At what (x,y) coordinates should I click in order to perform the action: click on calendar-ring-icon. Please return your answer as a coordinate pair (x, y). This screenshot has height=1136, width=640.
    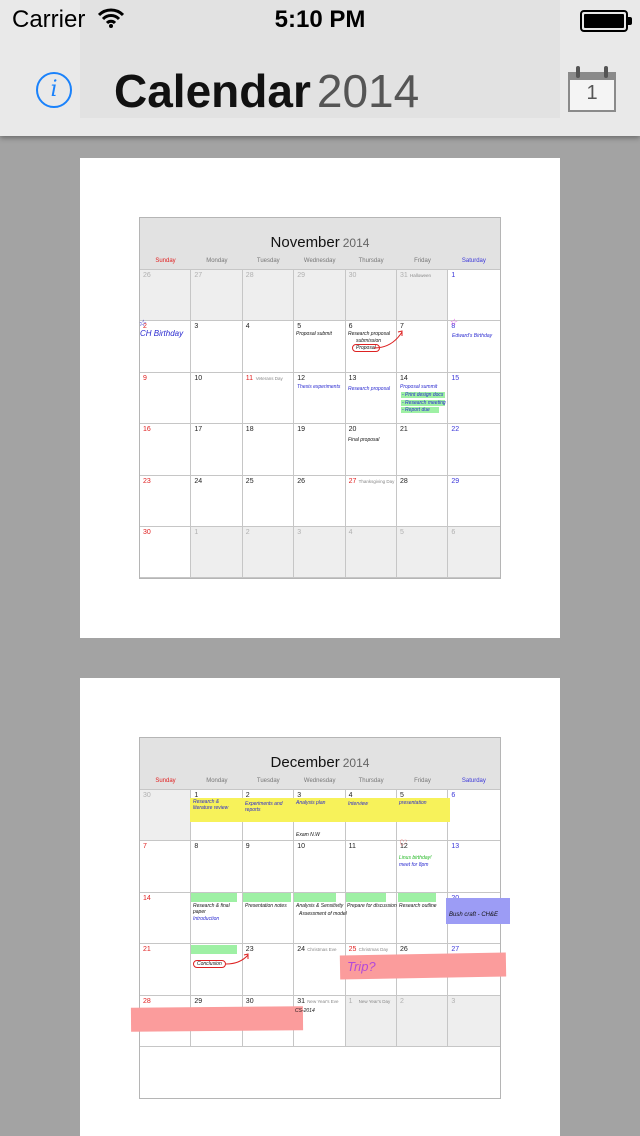
    Looking at the image, I should click on (606, 72).